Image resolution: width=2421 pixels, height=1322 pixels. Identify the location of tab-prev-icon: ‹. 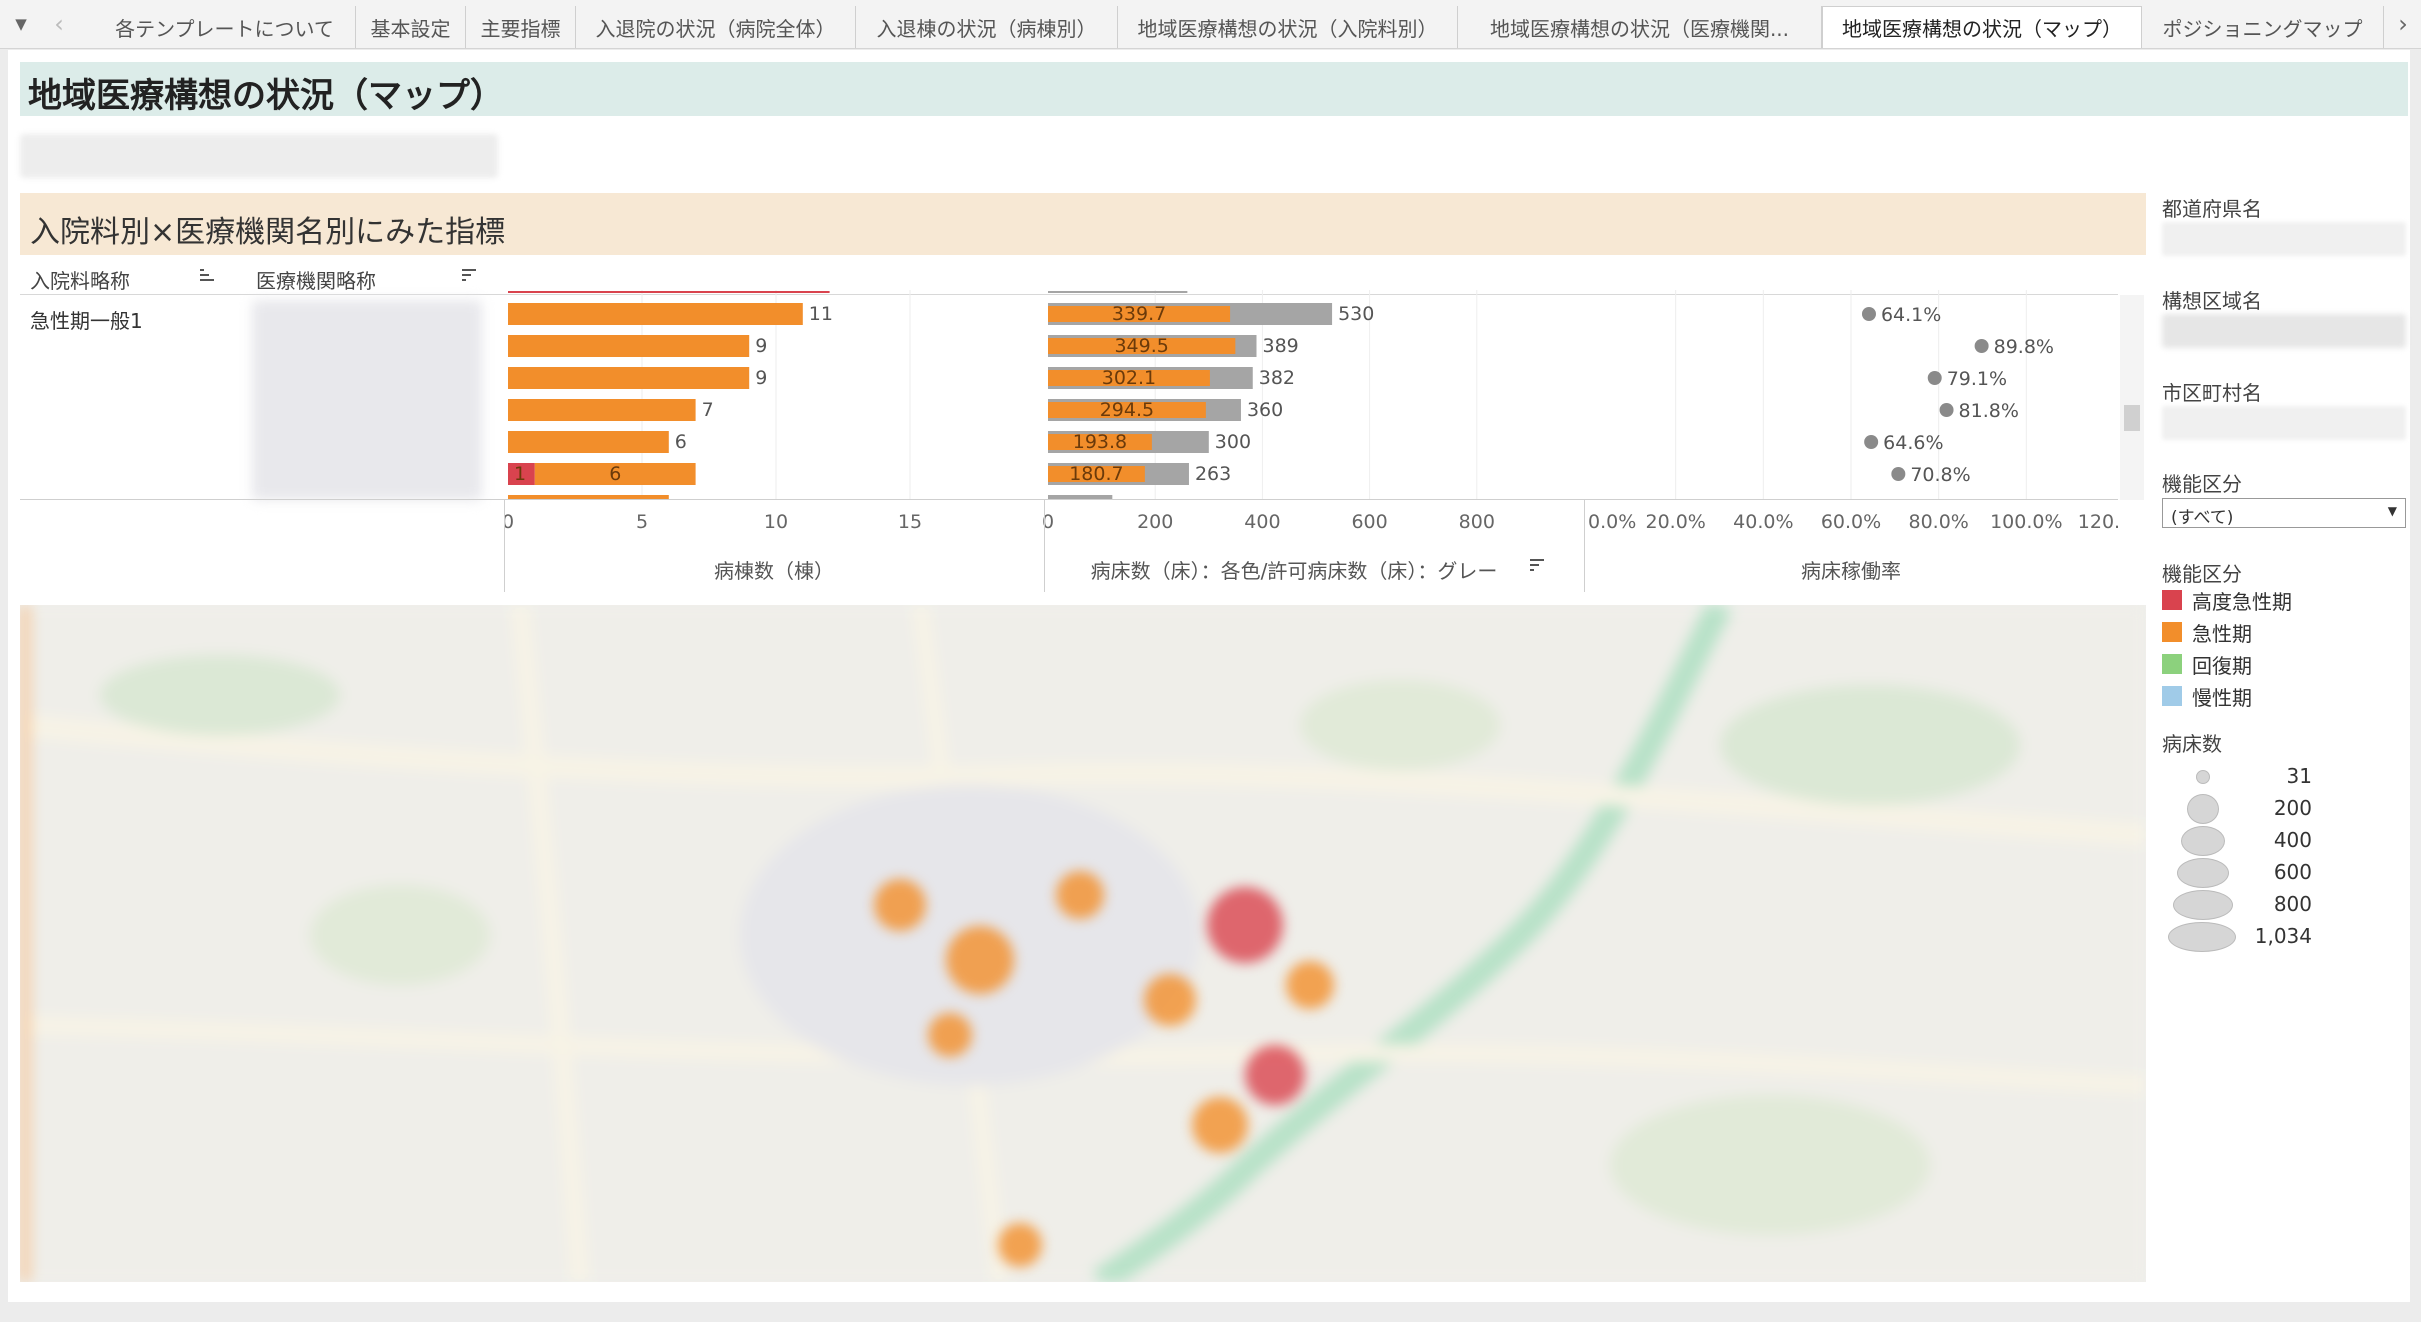
(59, 24).